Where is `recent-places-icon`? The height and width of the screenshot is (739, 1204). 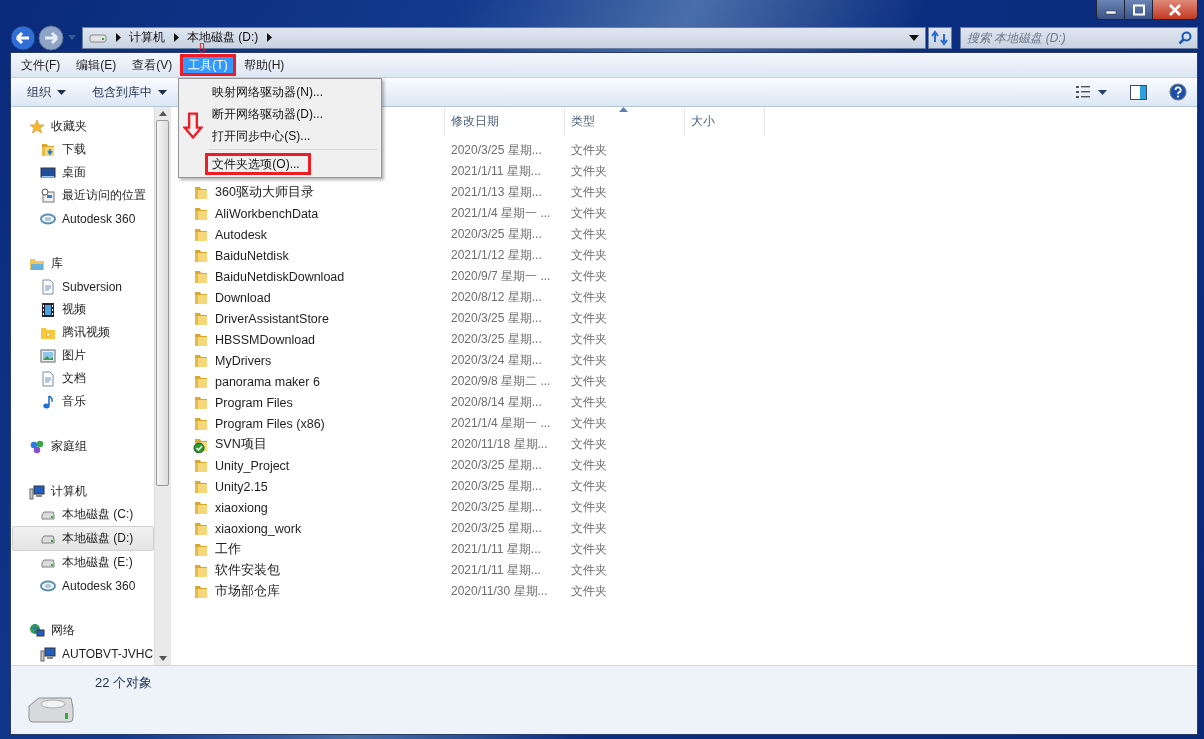 recent-places-icon is located at coordinates (48, 195).